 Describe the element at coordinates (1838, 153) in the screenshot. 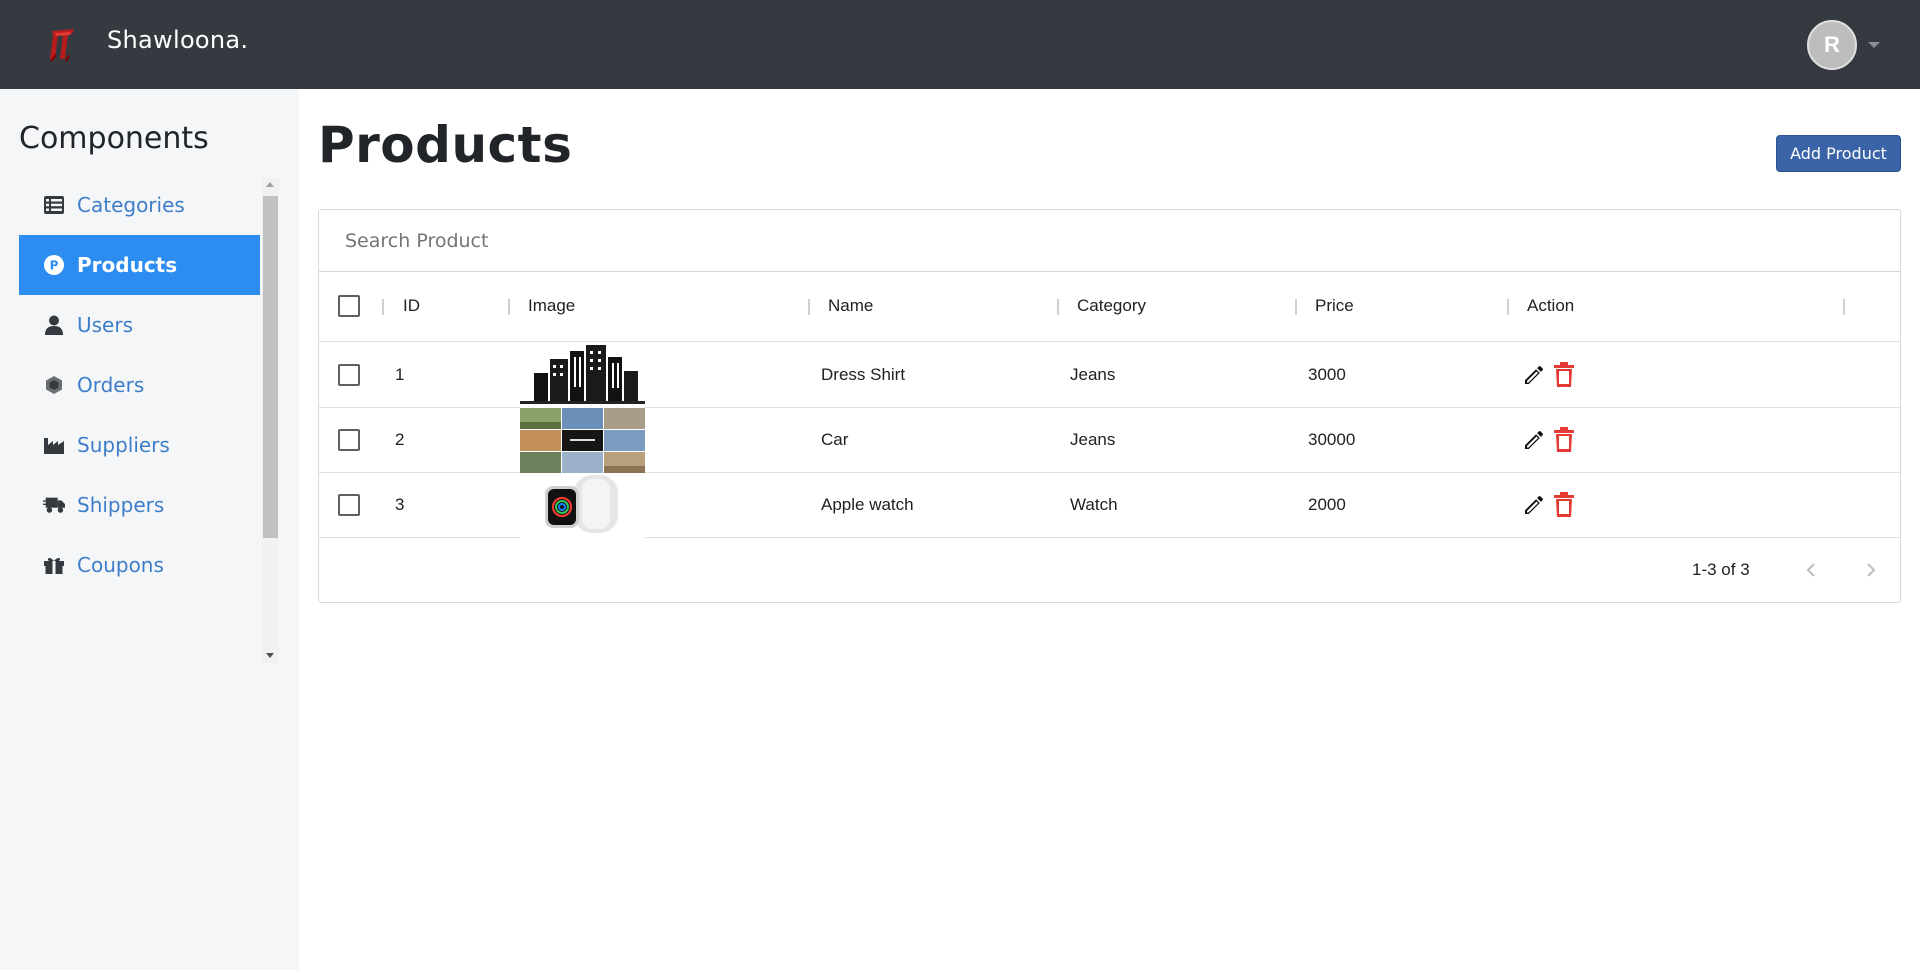

I see `add-product-button: Add Product` at that location.